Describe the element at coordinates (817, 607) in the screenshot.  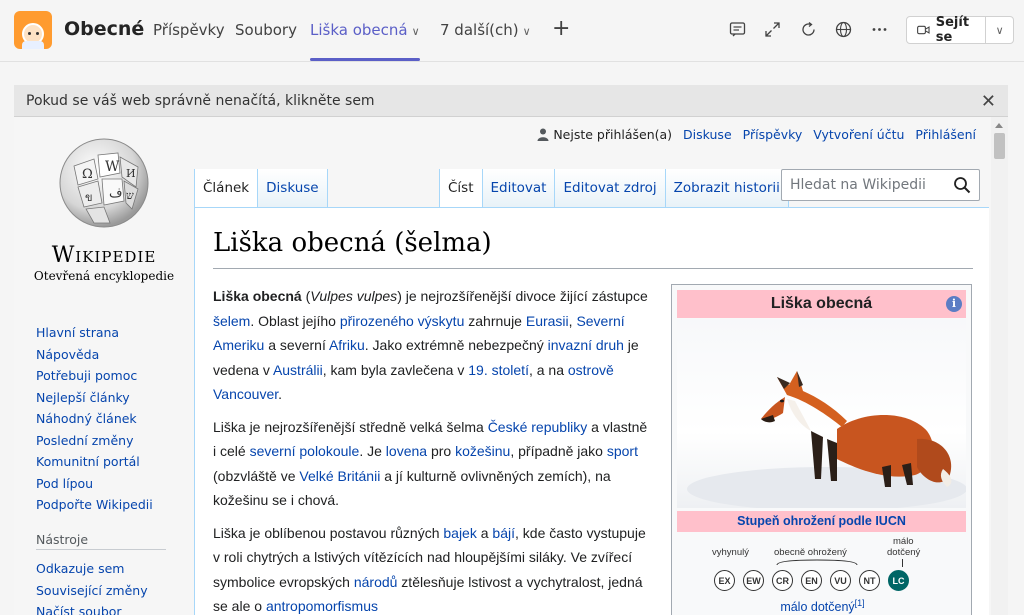
I see `iucn-status-link: málo dotčený` at that location.